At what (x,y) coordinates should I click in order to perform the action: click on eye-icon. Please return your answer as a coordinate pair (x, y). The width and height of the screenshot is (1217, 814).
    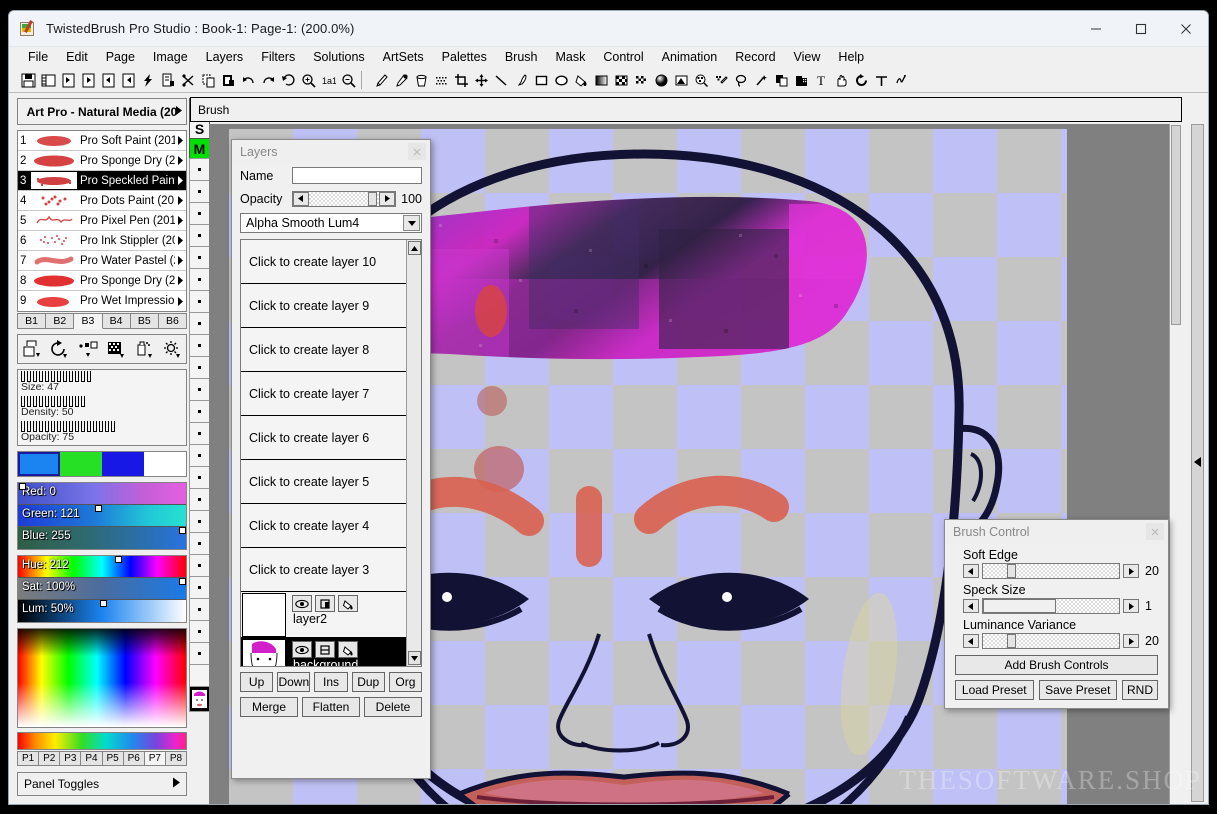
    Looking at the image, I should click on (302, 649).